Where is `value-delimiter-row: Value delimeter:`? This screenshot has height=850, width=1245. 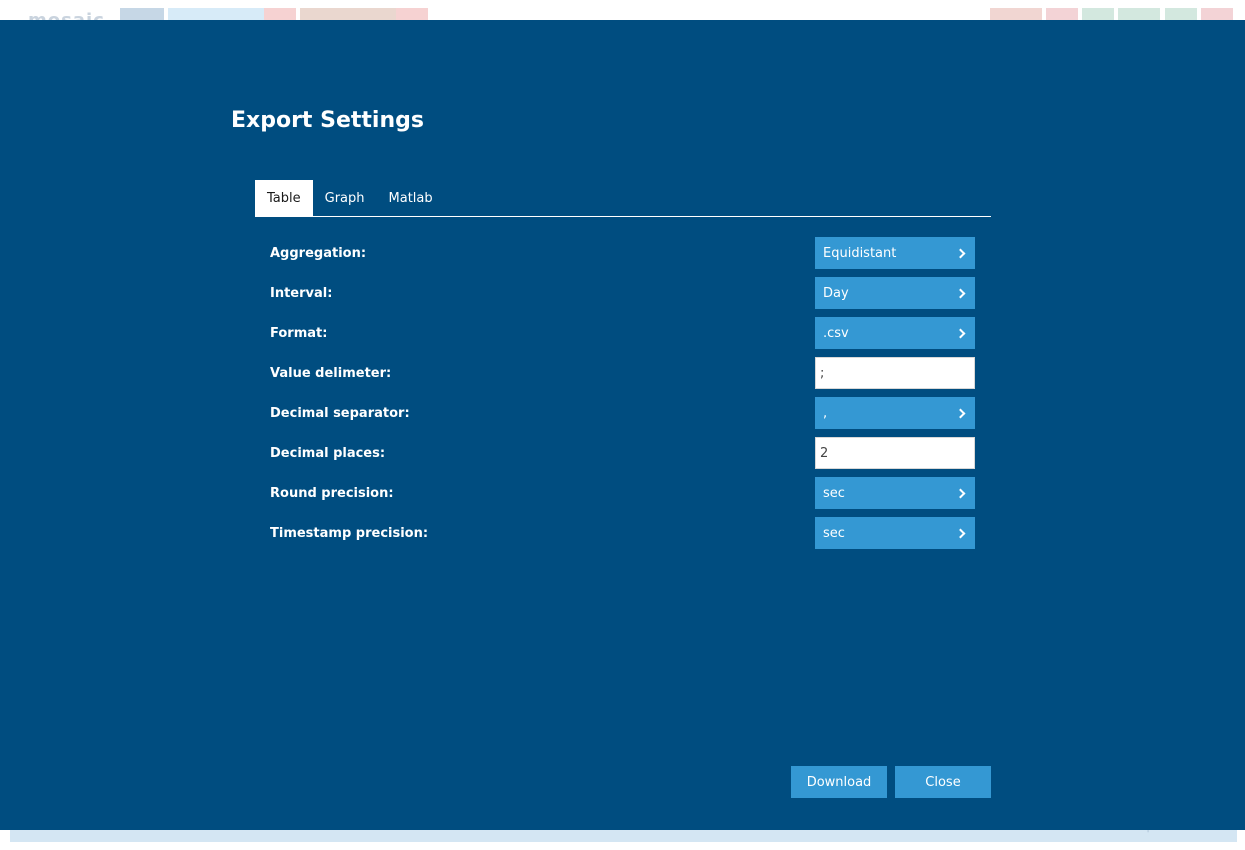
value-delimiter-row: Value delimeter: is located at coordinates (622, 373).